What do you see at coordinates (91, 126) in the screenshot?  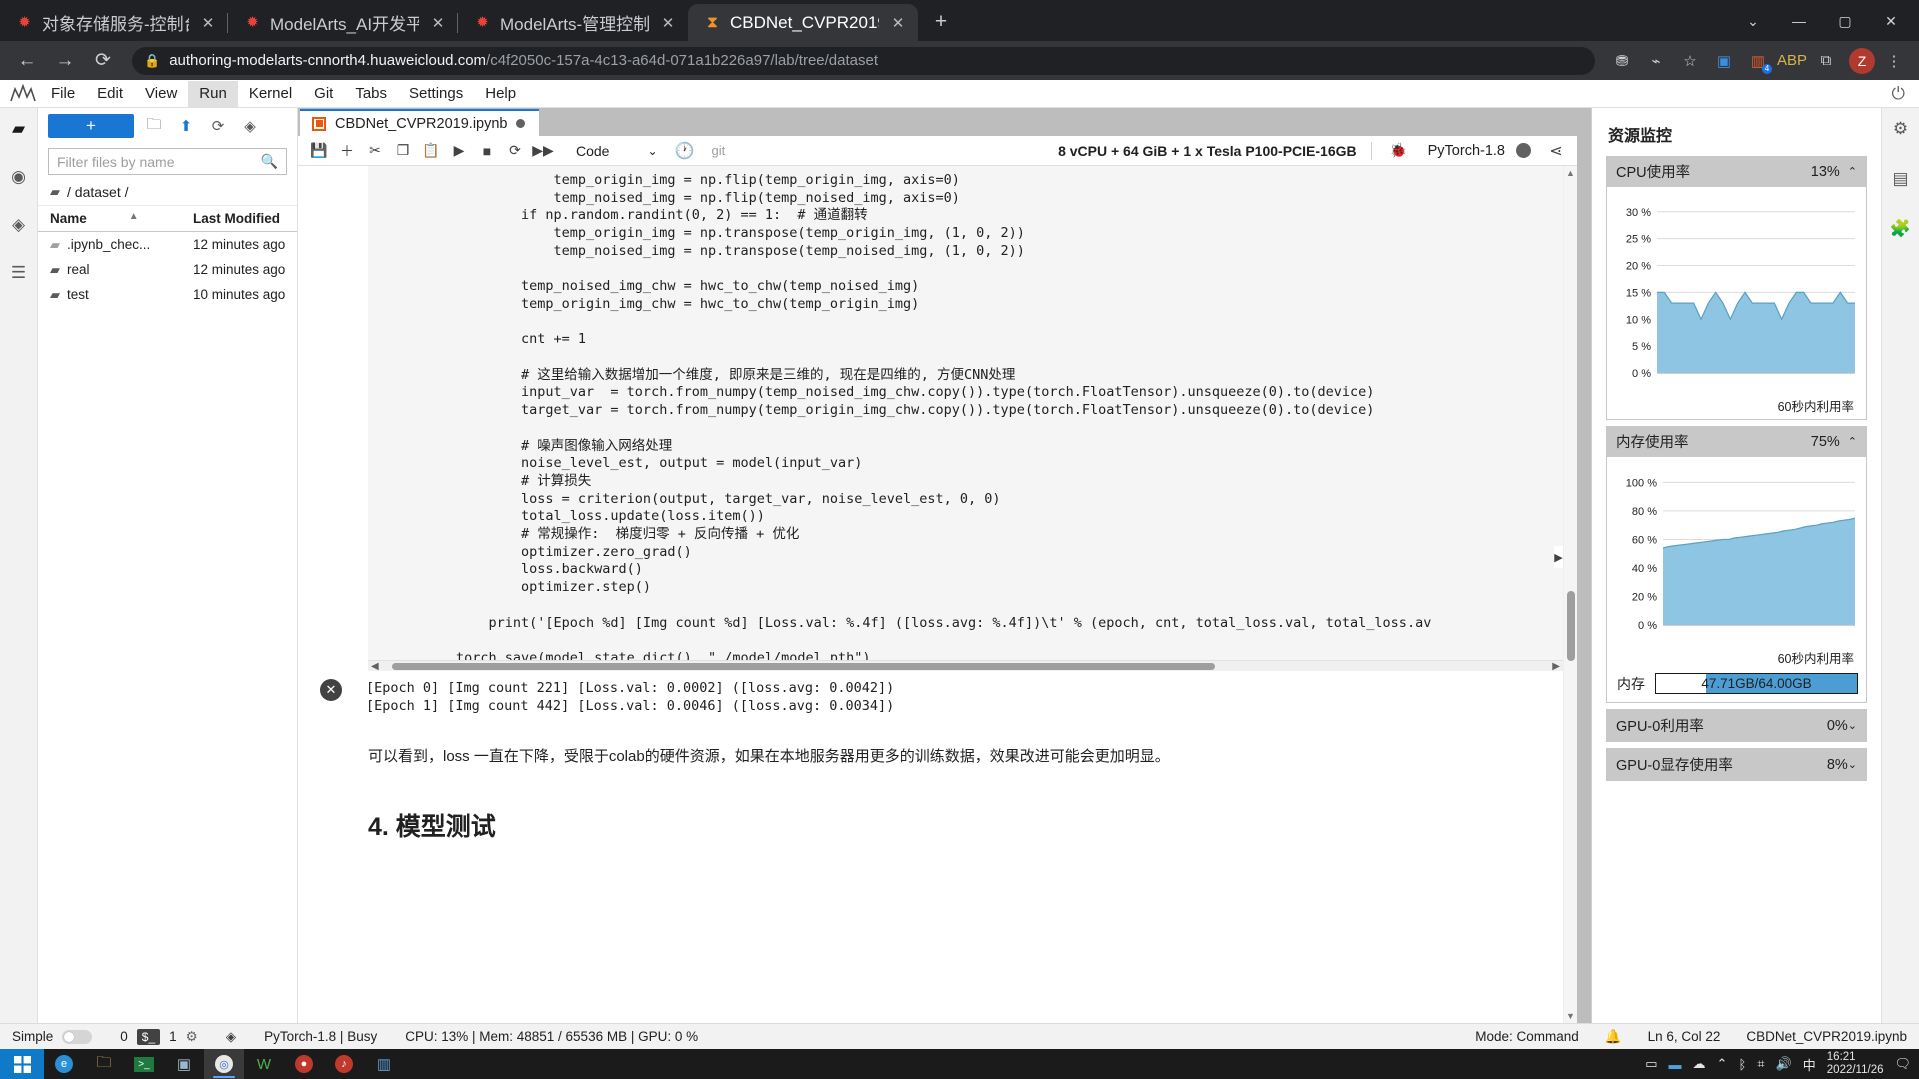 I see `new-launcher-button: +` at bounding box center [91, 126].